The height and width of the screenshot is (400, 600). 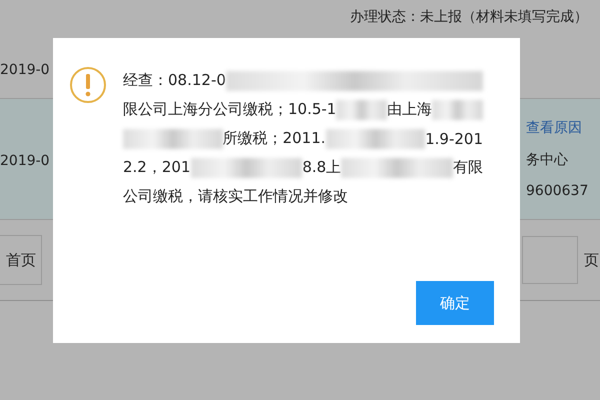 What do you see at coordinates (550, 260) in the screenshot?
I see `page-input` at bounding box center [550, 260].